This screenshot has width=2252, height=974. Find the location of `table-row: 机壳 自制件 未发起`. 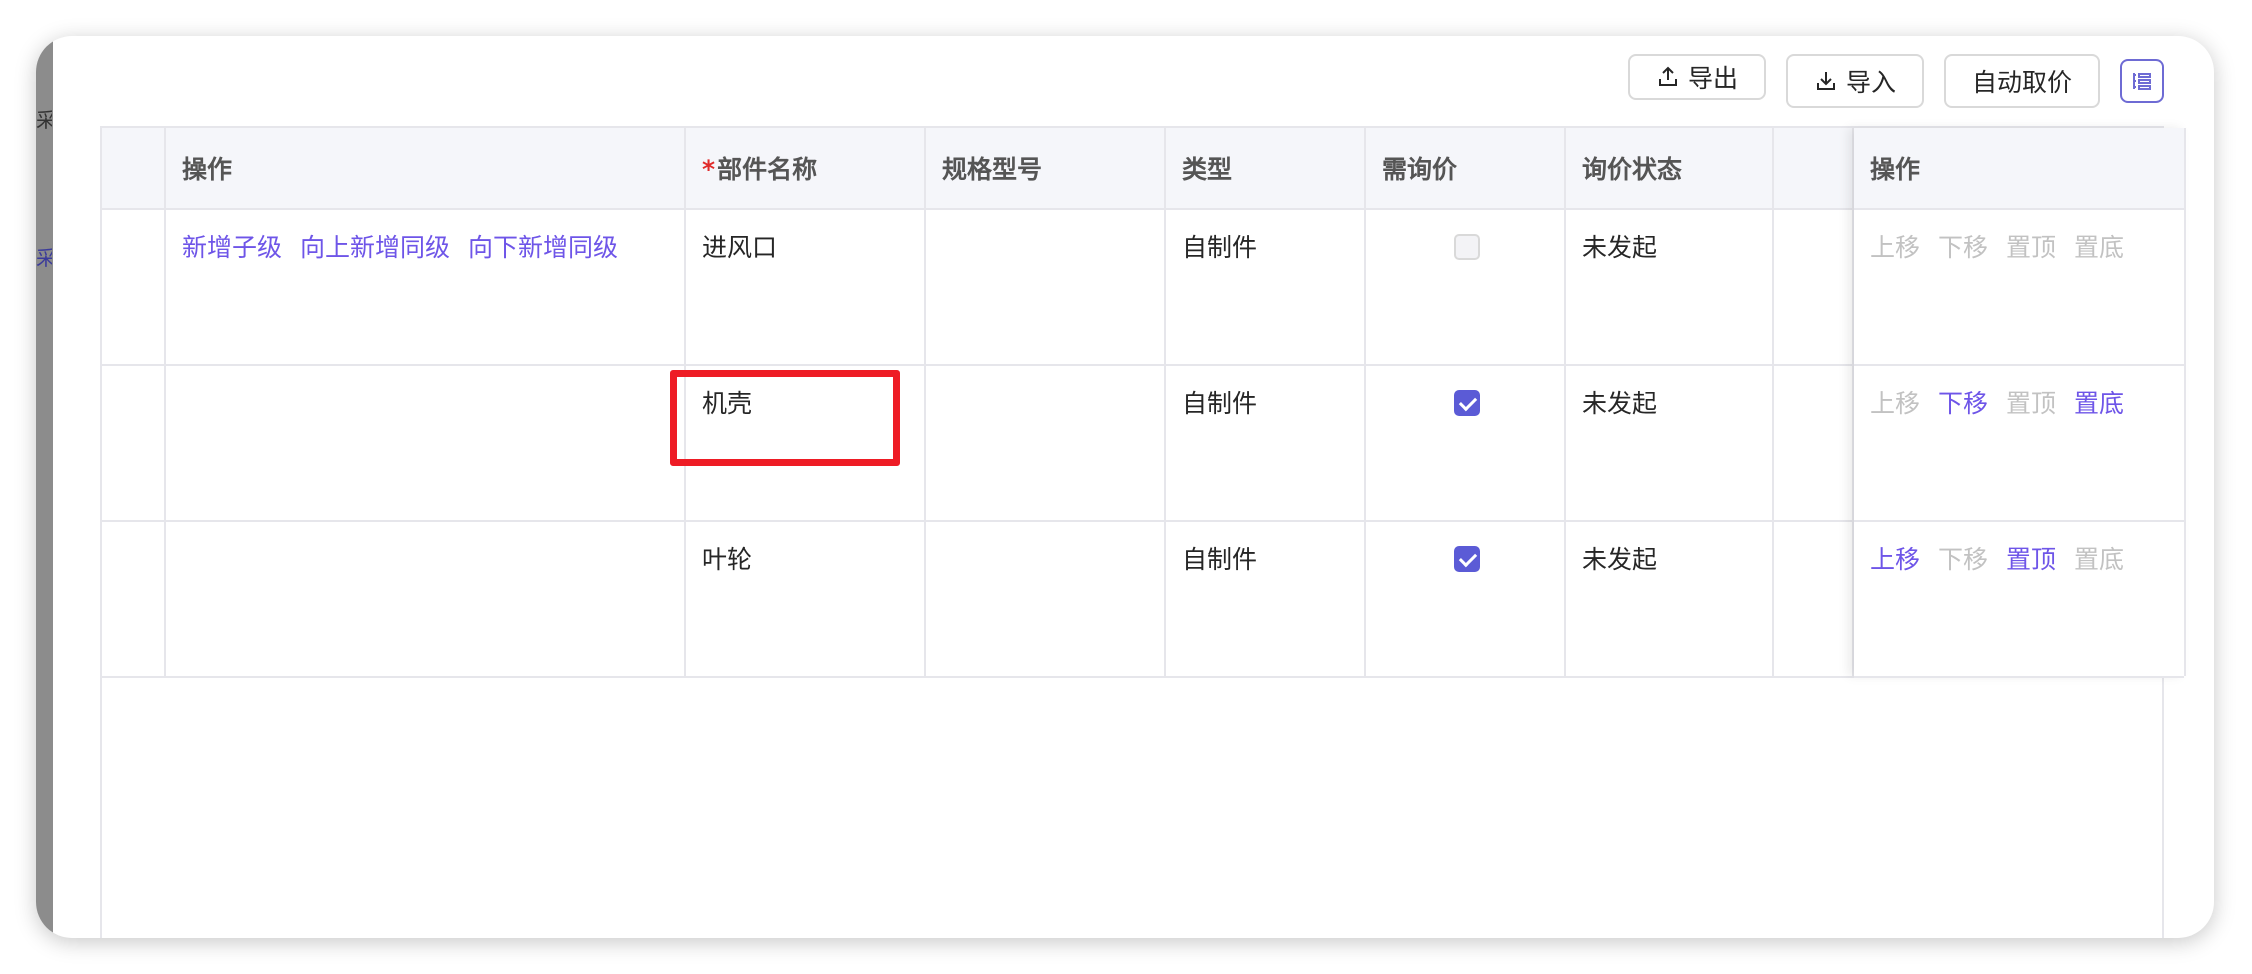

table-row: 机壳 自制件 未发起 is located at coordinates (978, 444).